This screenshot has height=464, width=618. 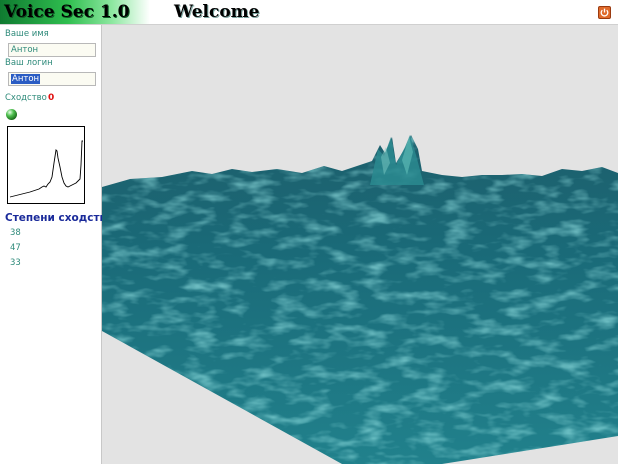 What do you see at coordinates (11, 114) in the screenshot?
I see `green-ball-icon` at bounding box center [11, 114].